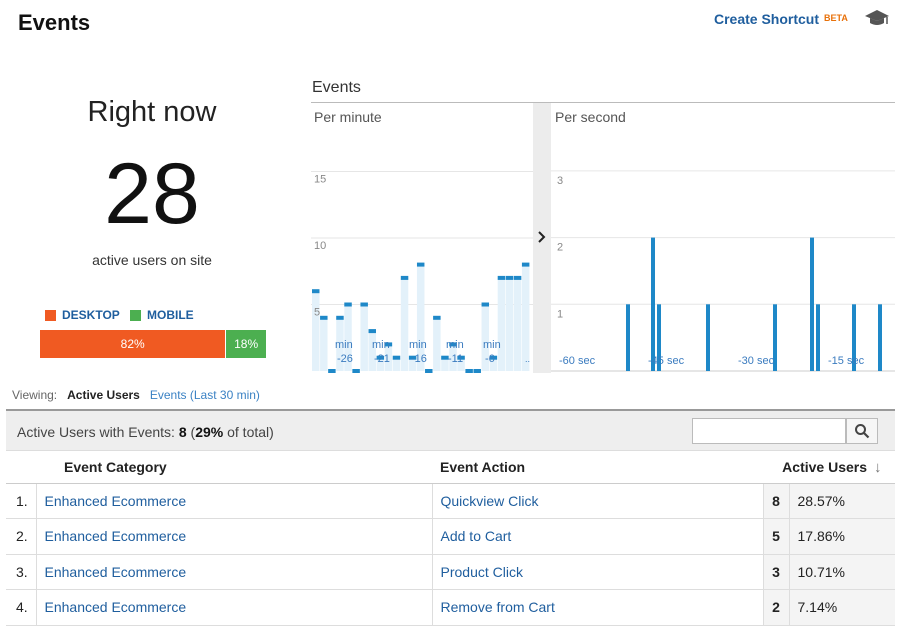 This screenshot has width=900, height=635. What do you see at coordinates (455, 359) in the screenshot?
I see `x-tick-label: -11` at bounding box center [455, 359].